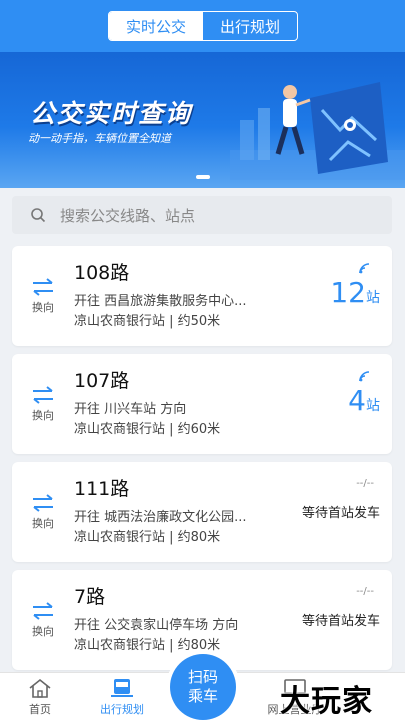 This screenshot has height=720, width=405. Describe the element at coordinates (250, 26) in the screenshot. I see `tab-trip-planning: 出行规划` at that location.